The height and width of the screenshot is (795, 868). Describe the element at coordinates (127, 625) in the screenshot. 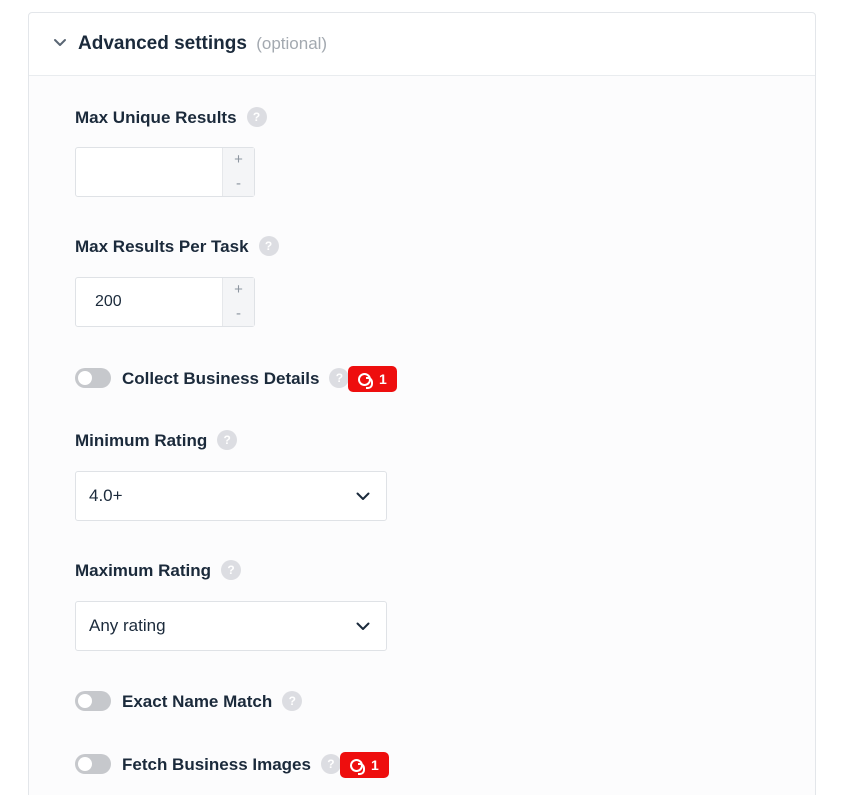

I see `maximum-rating-value: Any rating` at that location.